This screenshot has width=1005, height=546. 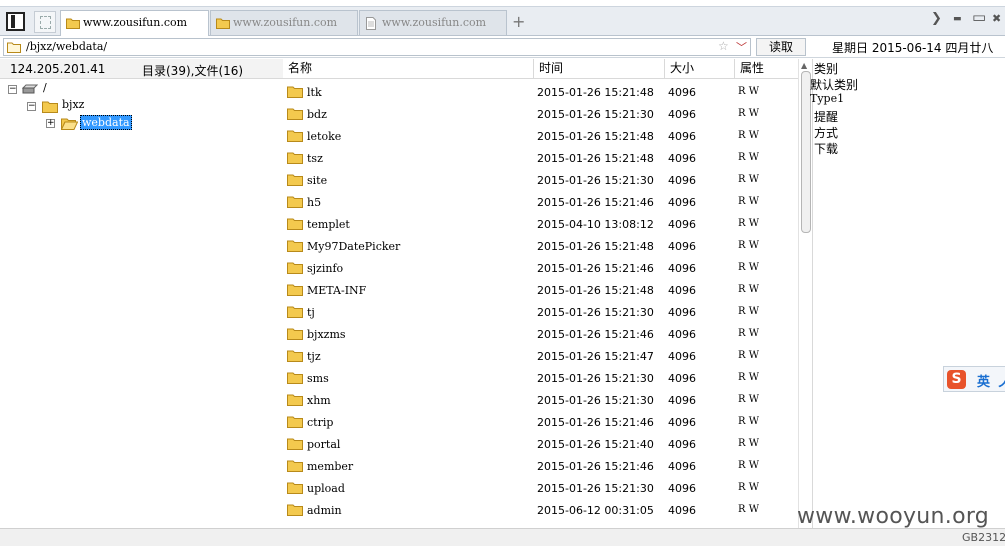 I want to click on column-size: 大小, so click(x=700, y=69).